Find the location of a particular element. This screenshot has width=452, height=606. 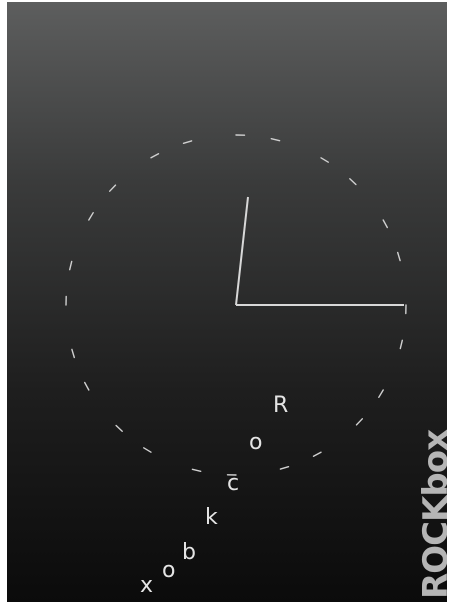

scroller-letter-c: c is located at coordinates (233, 483).